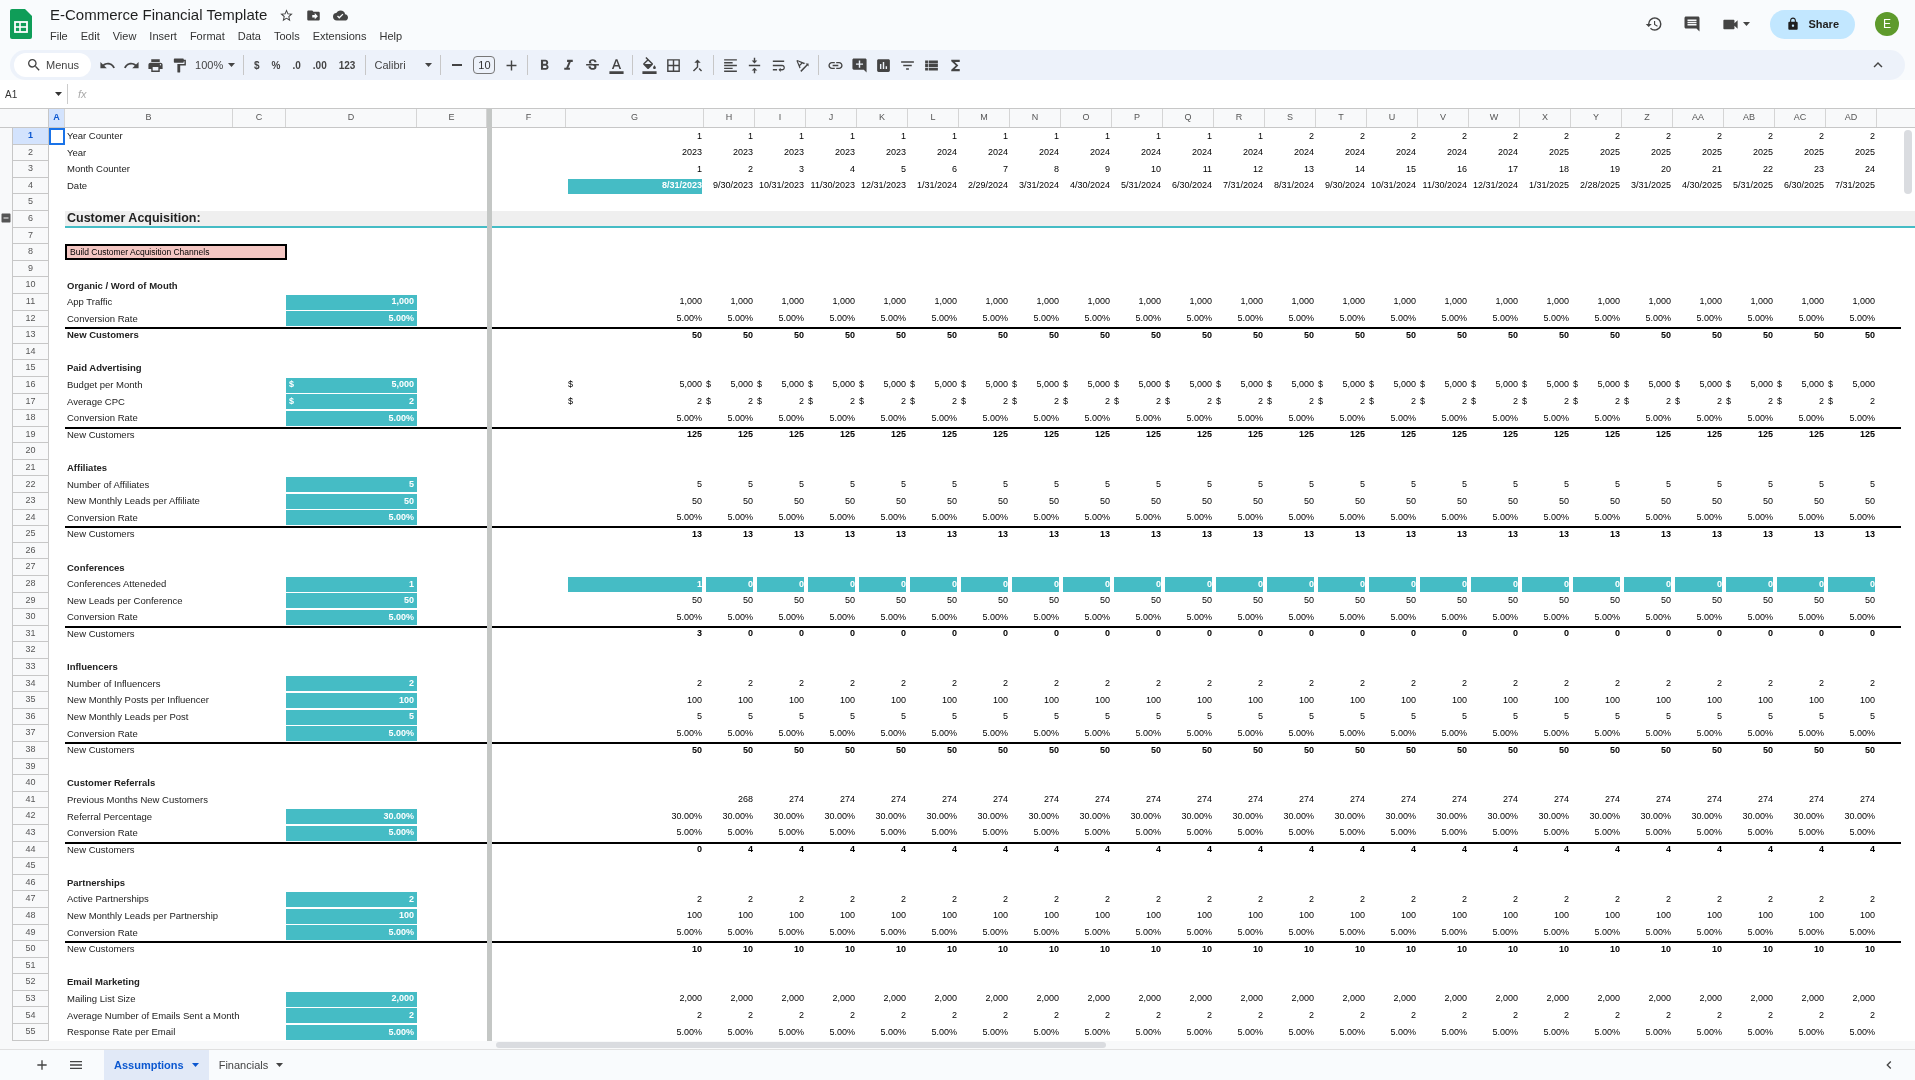 This screenshot has width=1915, height=1080. What do you see at coordinates (319, 65) in the screenshot?
I see `format-button: .00` at bounding box center [319, 65].